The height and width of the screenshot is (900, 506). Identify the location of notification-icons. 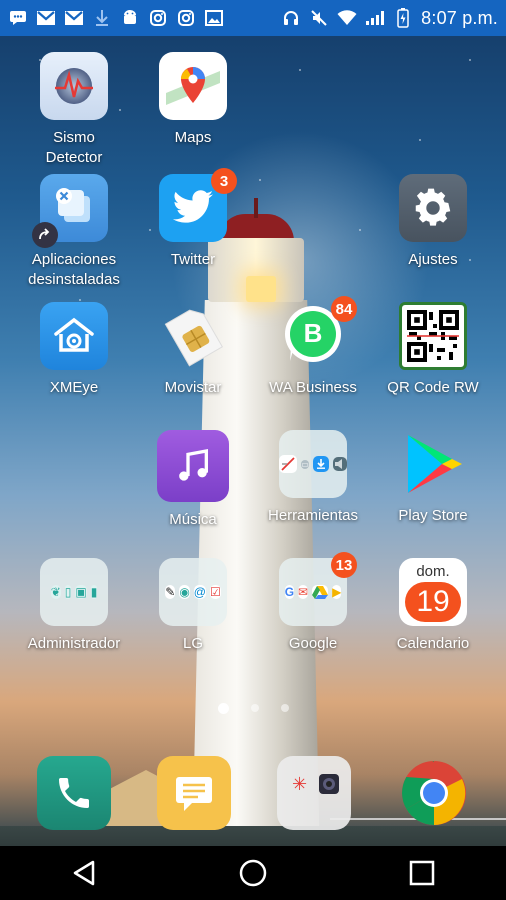
(116, 18).